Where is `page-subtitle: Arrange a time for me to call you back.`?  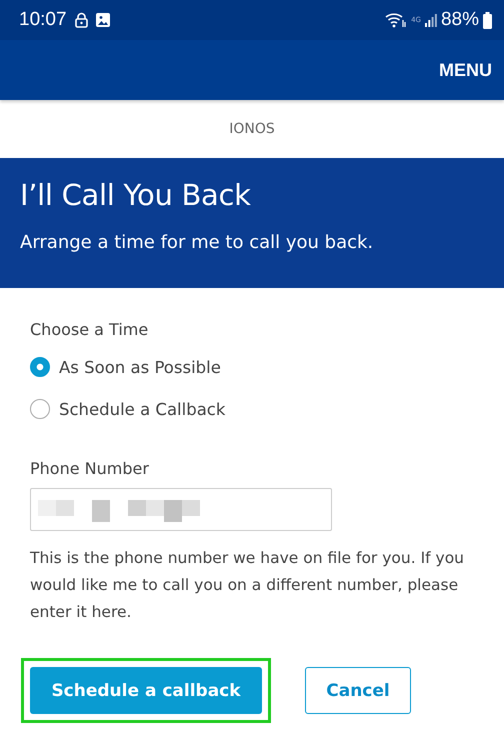
page-subtitle: Arrange a time for me to call you back. is located at coordinates (197, 242).